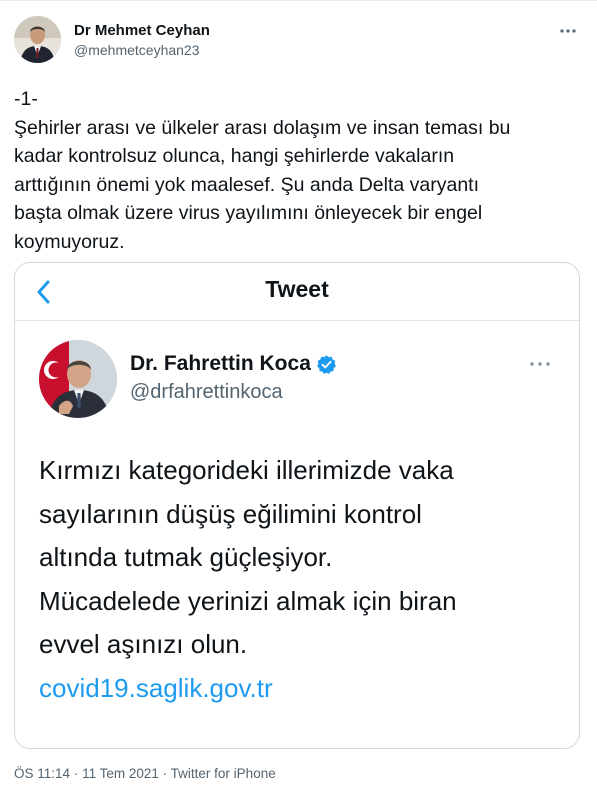 This screenshot has width=597, height=789. I want to click on more-horizontal-icon, so click(568, 31).